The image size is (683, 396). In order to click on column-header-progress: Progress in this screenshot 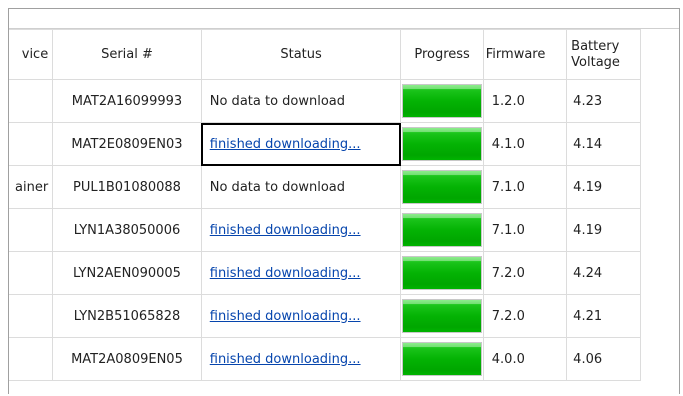, I will do `click(442, 54)`.